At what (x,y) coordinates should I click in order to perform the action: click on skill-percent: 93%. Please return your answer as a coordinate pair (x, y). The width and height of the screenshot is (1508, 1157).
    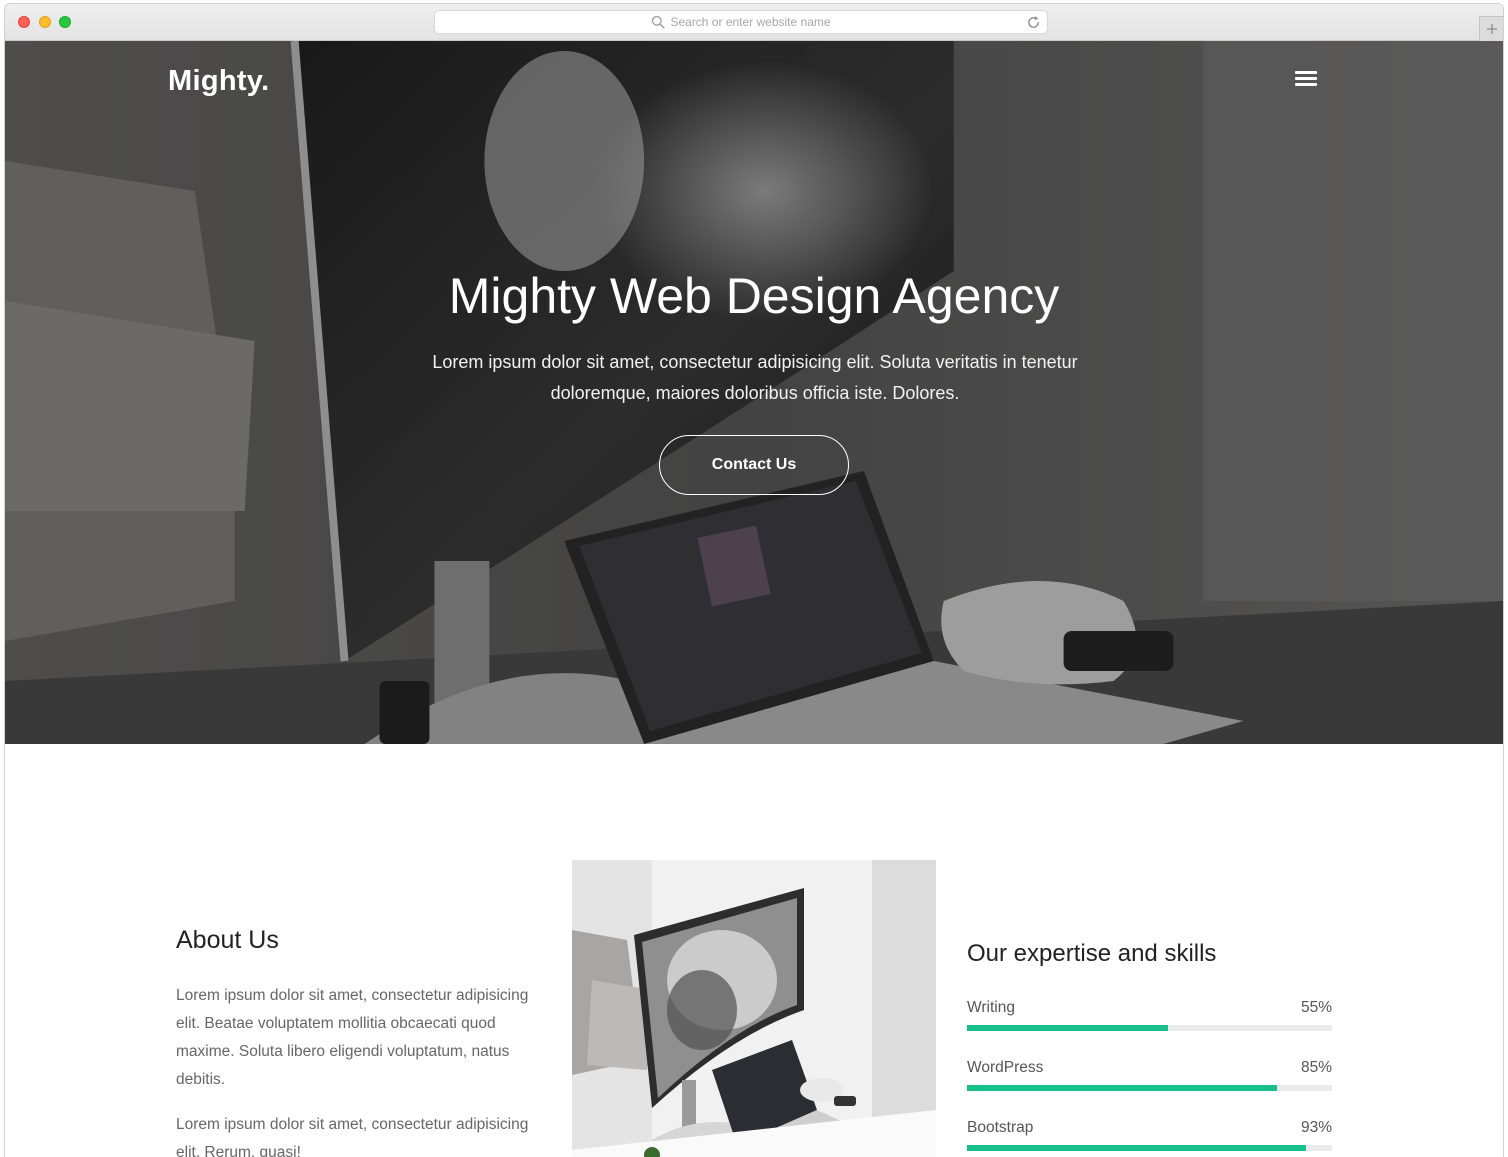
    Looking at the image, I should click on (1316, 1127).